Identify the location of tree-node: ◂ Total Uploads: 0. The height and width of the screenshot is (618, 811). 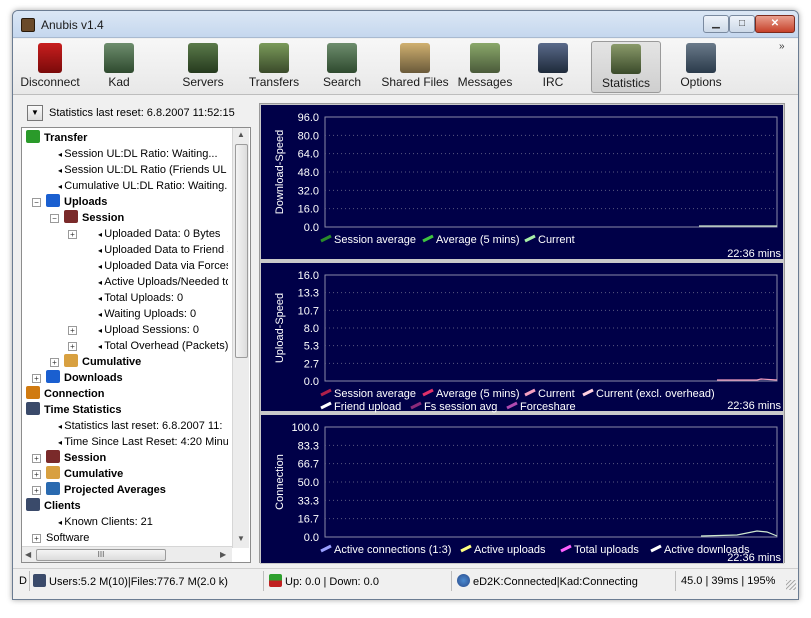
(163, 298).